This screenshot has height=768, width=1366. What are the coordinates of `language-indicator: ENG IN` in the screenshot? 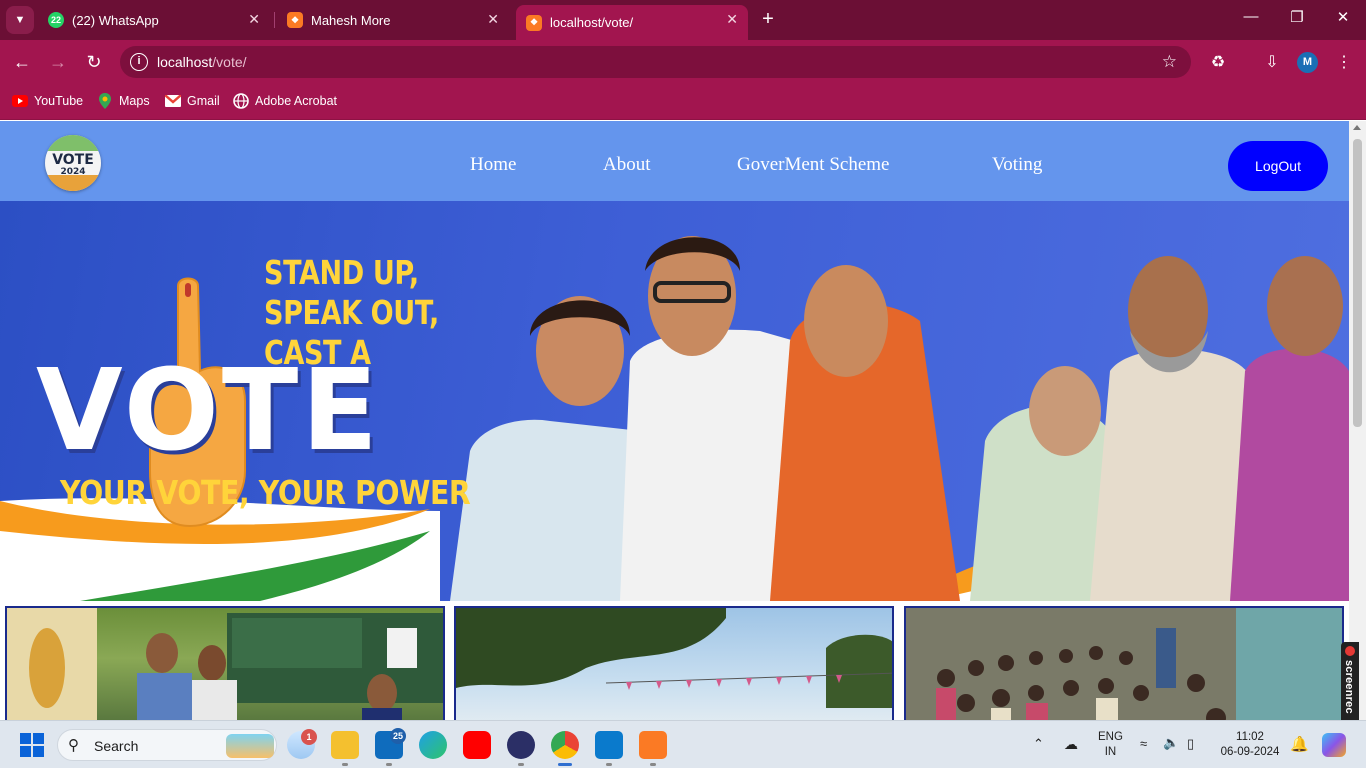 It's located at (1110, 745).